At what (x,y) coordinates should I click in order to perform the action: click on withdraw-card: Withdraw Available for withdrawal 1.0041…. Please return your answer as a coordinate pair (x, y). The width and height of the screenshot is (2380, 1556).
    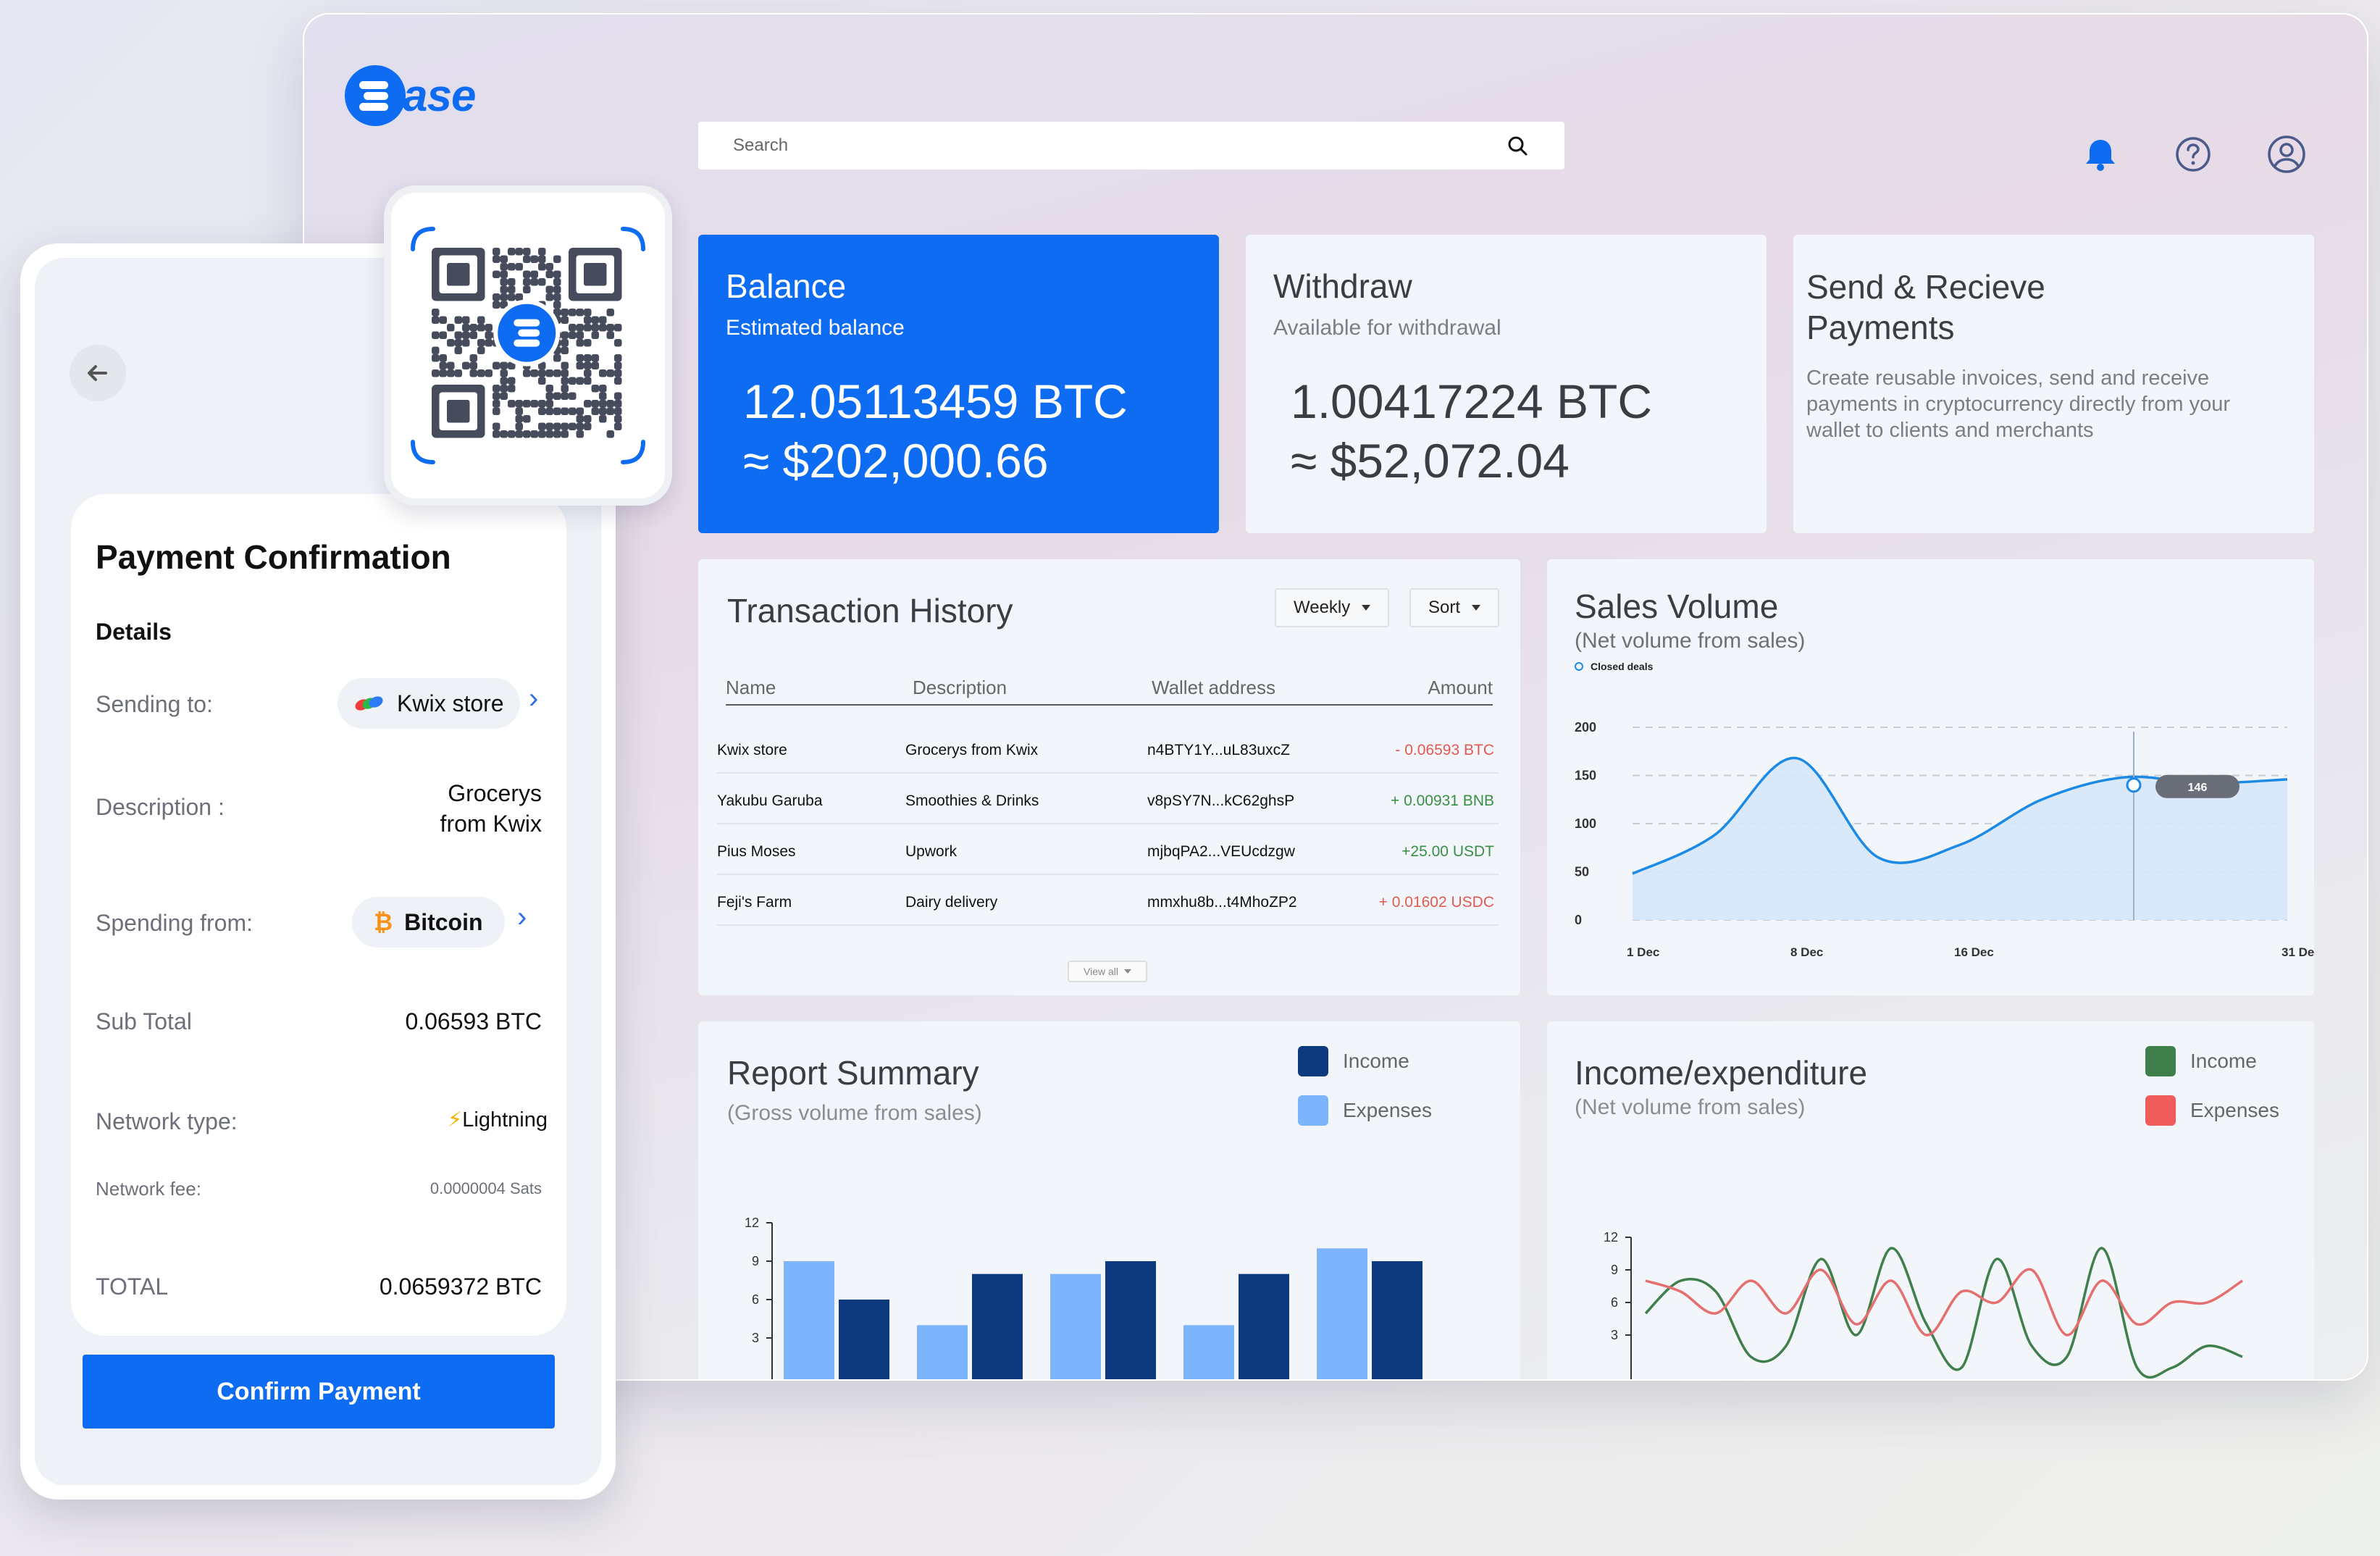
    Looking at the image, I should click on (1506, 384).